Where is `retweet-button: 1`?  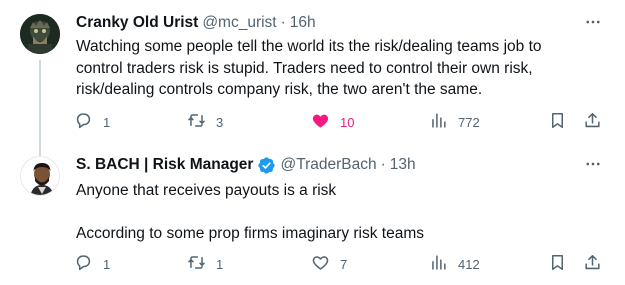 retweet-button: 1 is located at coordinates (205, 264).